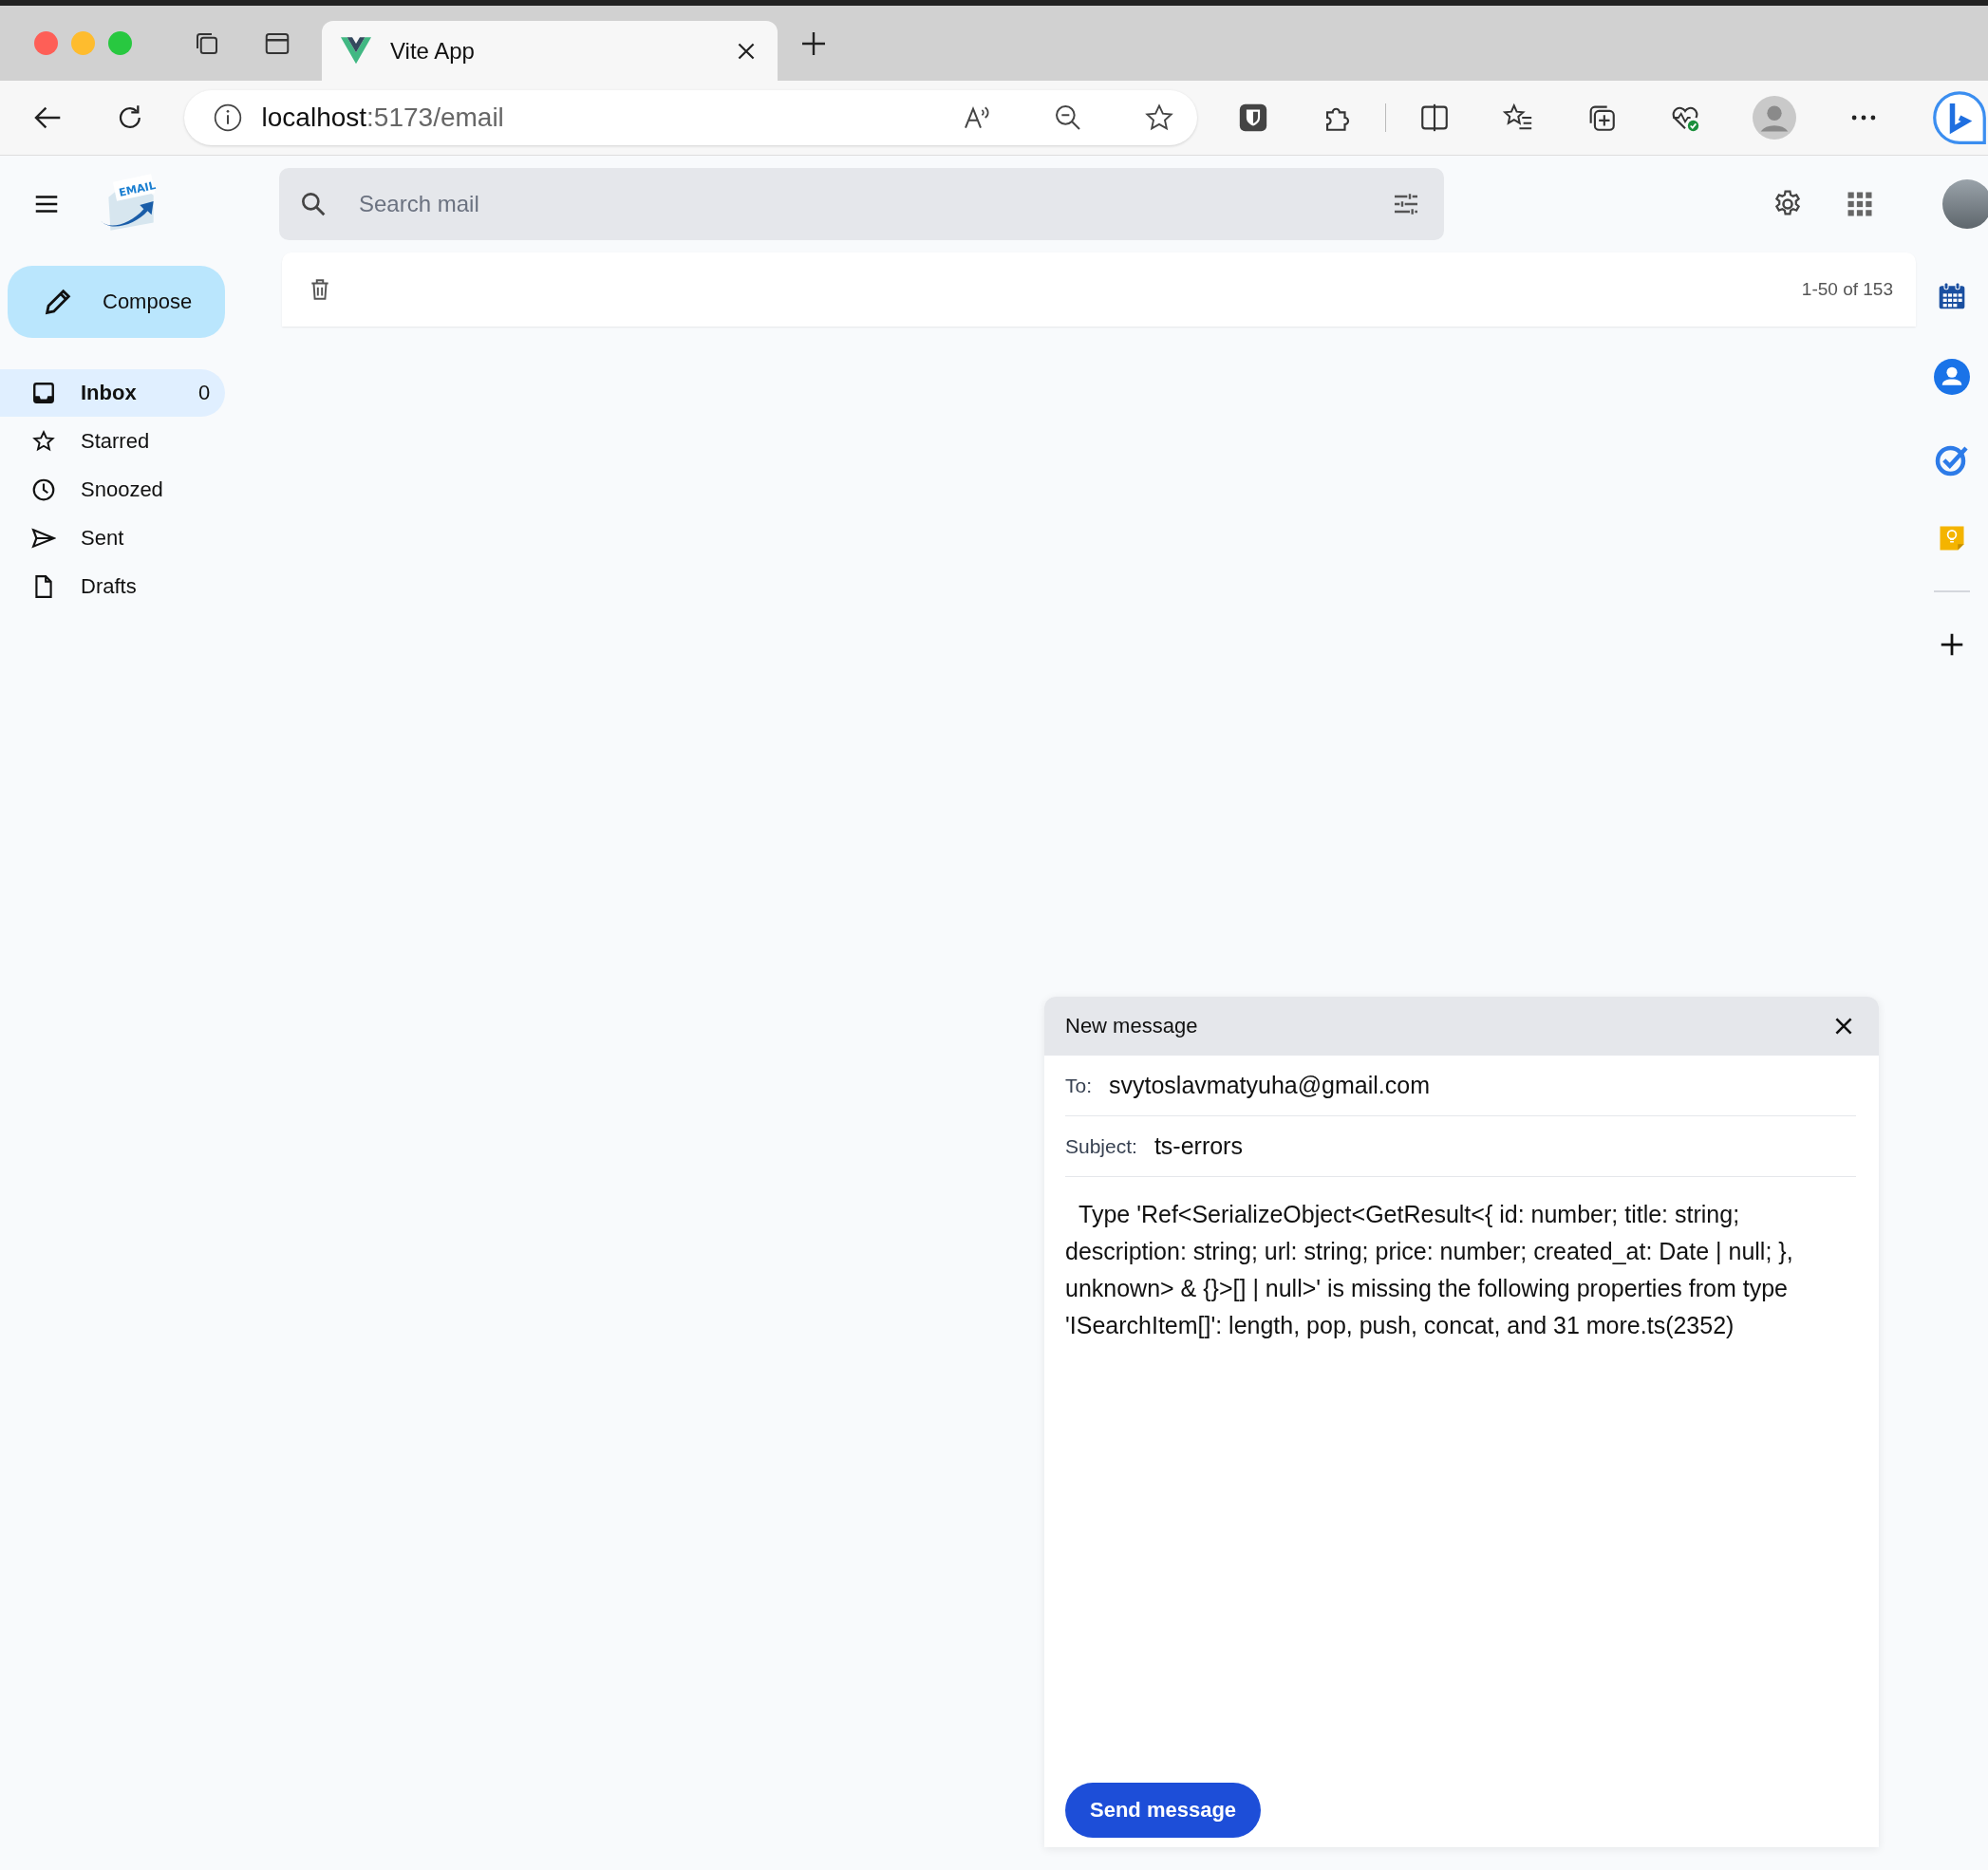 The image size is (1988, 1870). What do you see at coordinates (112, 393) in the screenshot?
I see `nav-item: Inbox 0` at bounding box center [112, 393].